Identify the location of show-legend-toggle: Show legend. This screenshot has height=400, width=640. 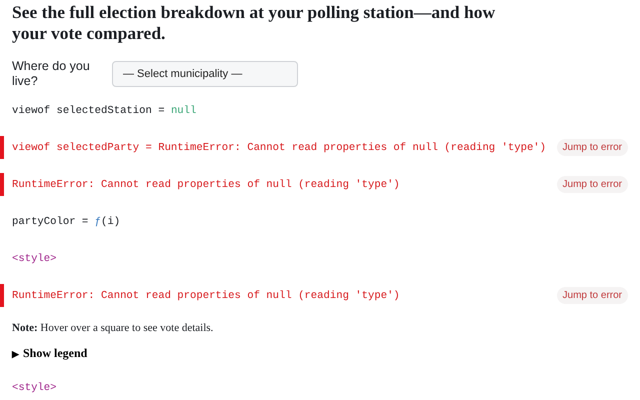
(55, 353).